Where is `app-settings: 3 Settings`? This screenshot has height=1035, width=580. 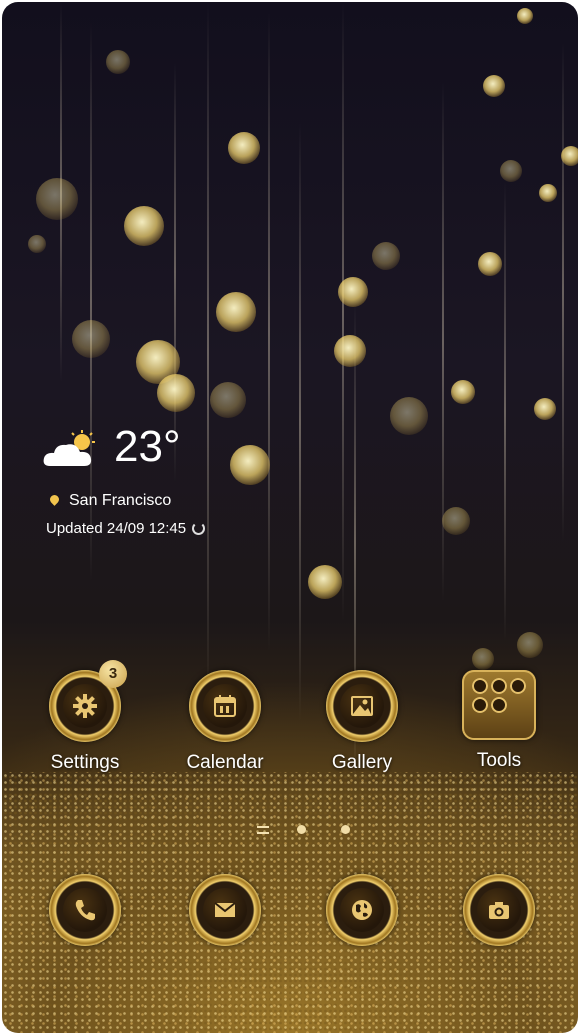
app-settings: 3 Settings is located at coordinates (85, 717).